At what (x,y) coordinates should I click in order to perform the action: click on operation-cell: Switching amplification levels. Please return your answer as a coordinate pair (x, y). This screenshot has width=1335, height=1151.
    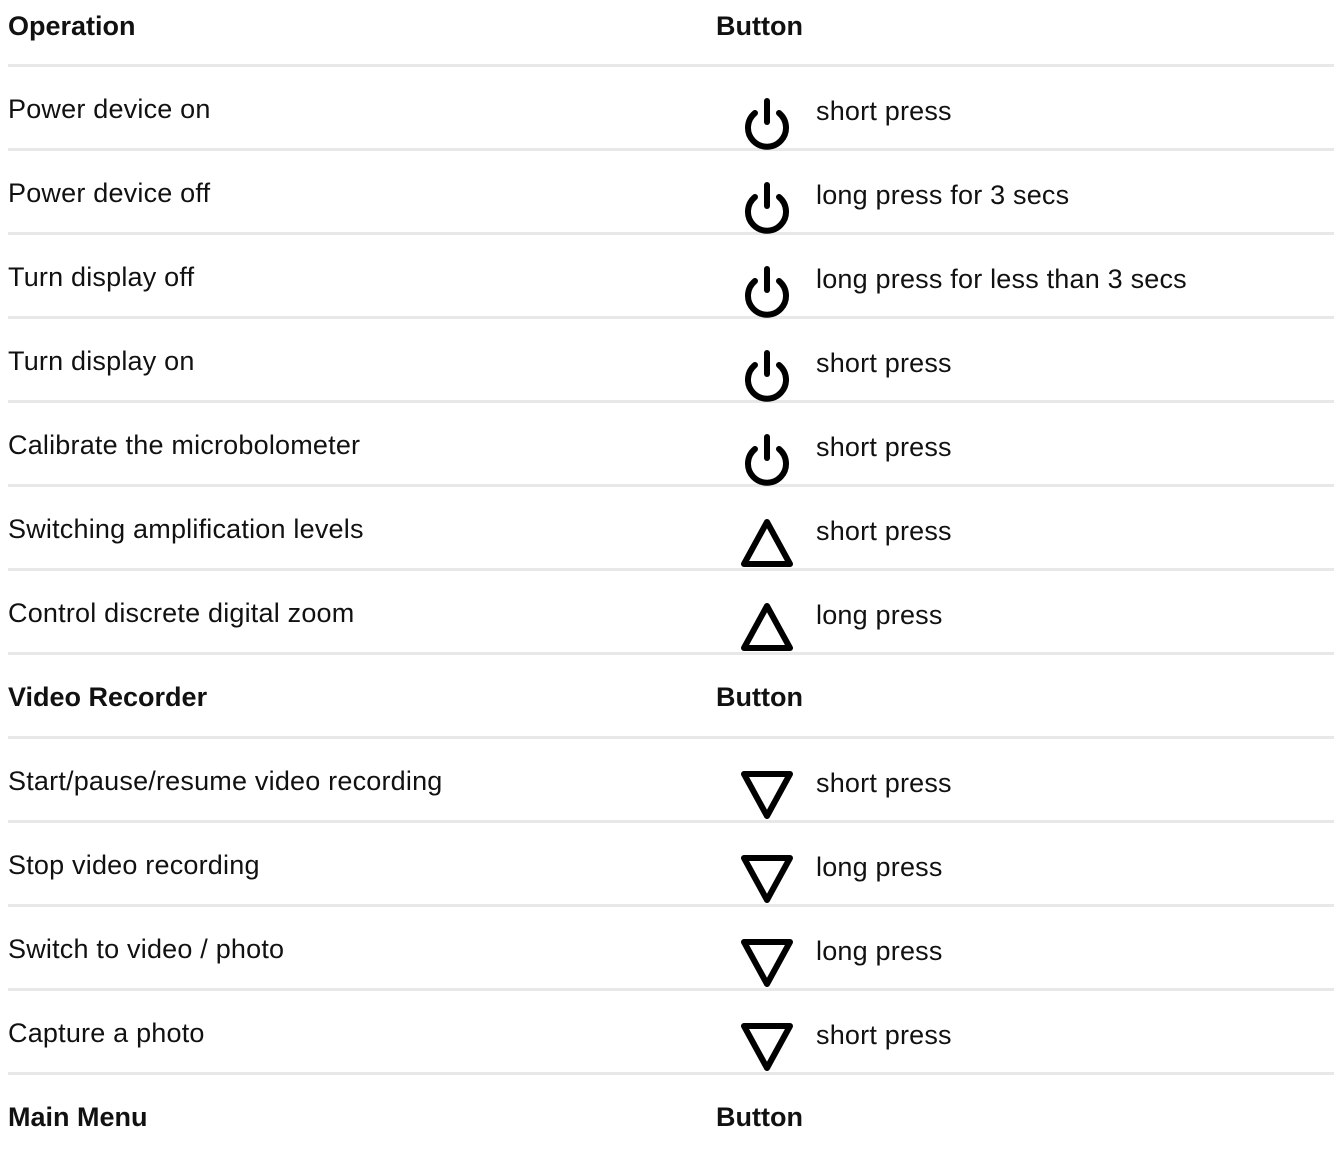
    Looking at the image, I should click on (186, 529).